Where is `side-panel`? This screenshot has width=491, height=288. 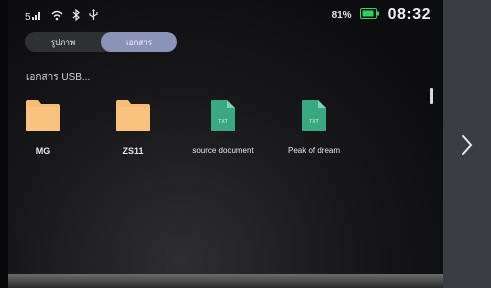
side-panel is located at coordinates (467, 144).